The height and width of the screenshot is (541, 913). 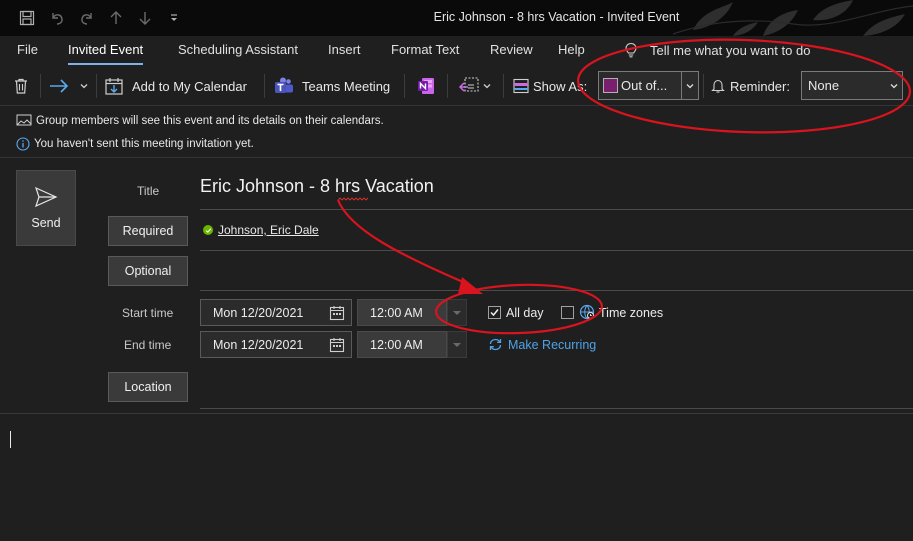 I want to click on start-time-field: 12:00 AM, so click(x=402, y=312).